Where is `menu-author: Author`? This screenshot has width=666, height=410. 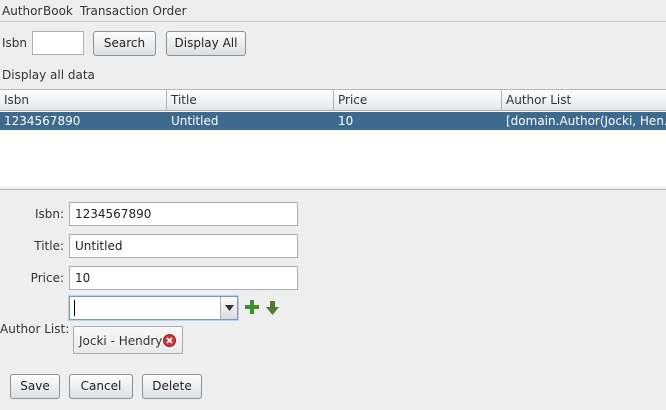
menu-author: Author is located at coordinates (22, 11).